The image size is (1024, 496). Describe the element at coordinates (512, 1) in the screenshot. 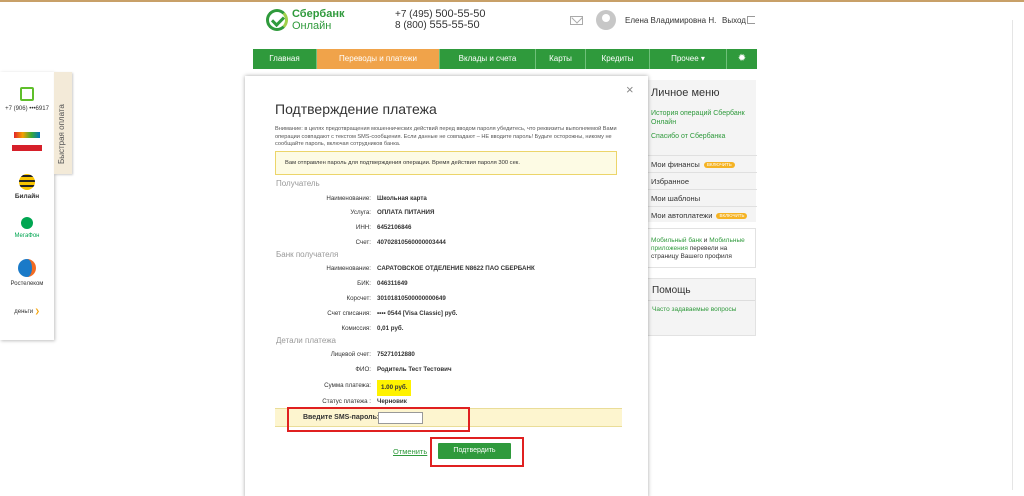

I see `top-accent-line` at that location.